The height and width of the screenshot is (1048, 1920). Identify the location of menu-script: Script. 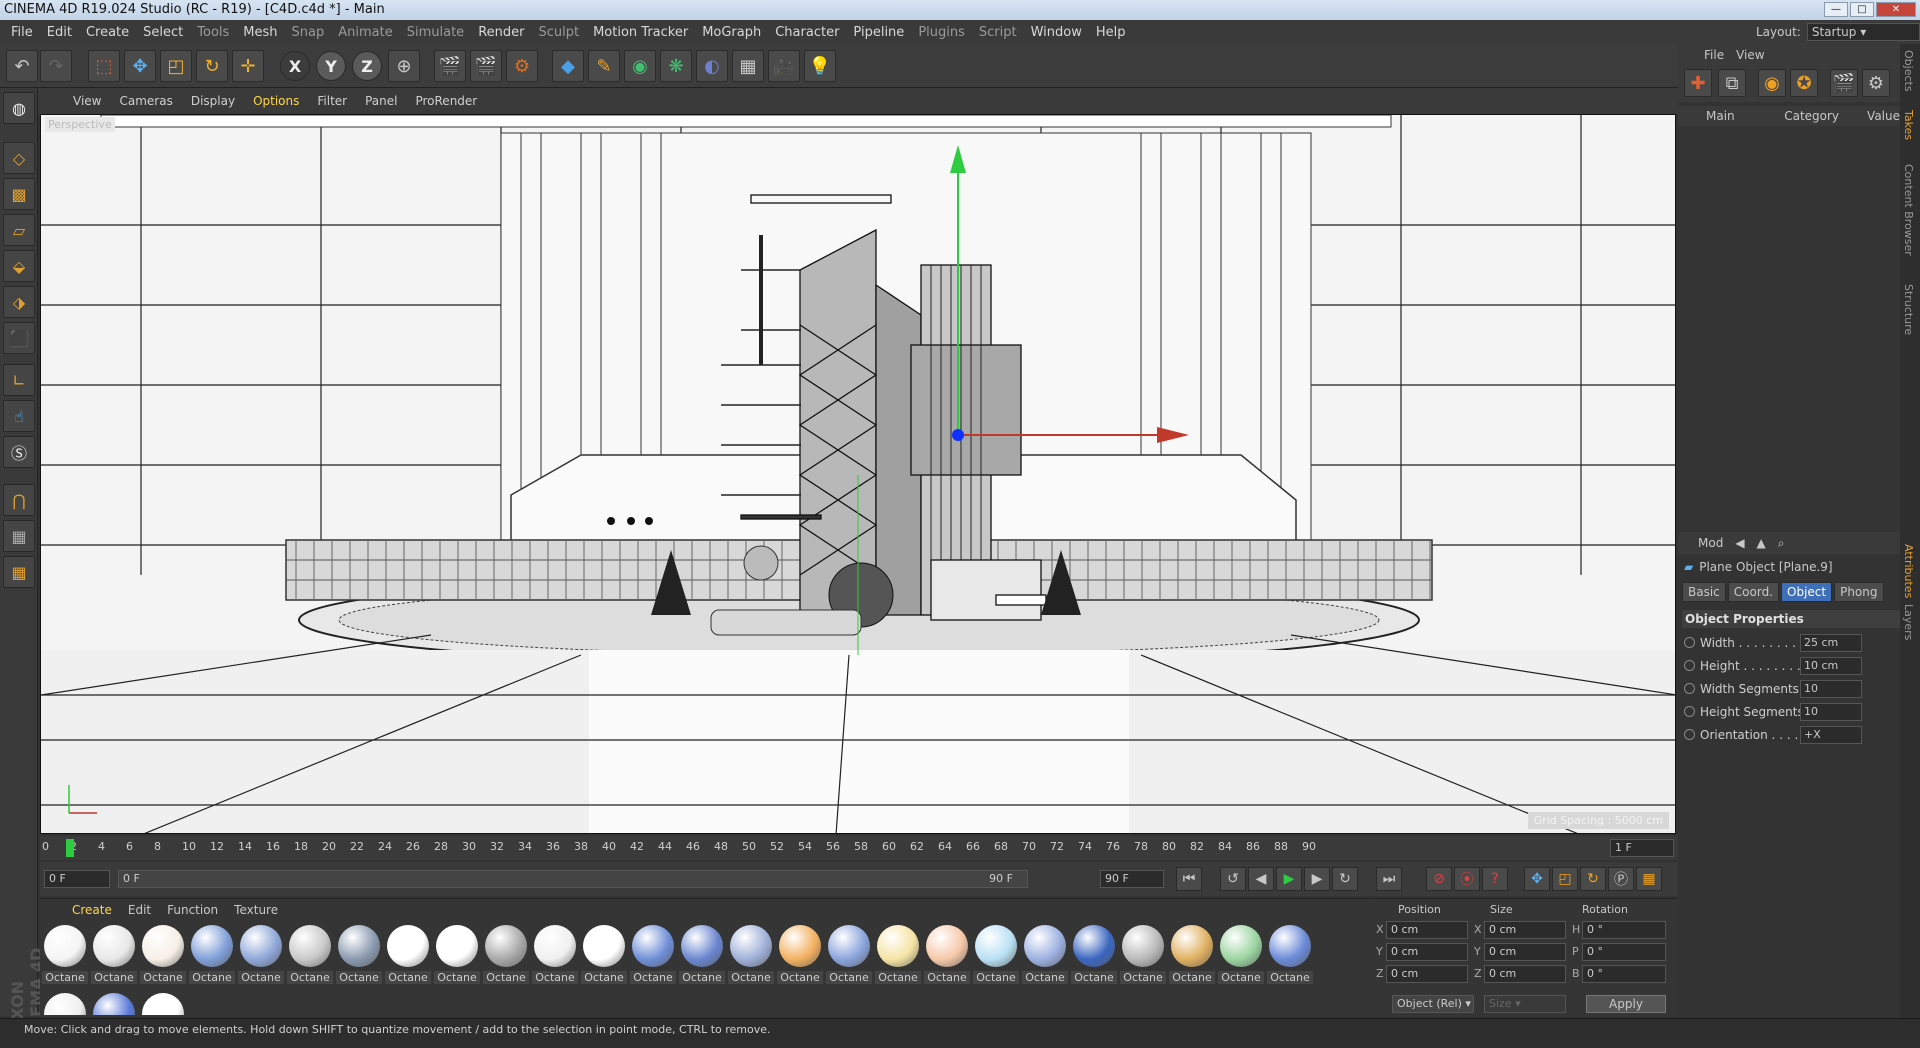
(998, 32).